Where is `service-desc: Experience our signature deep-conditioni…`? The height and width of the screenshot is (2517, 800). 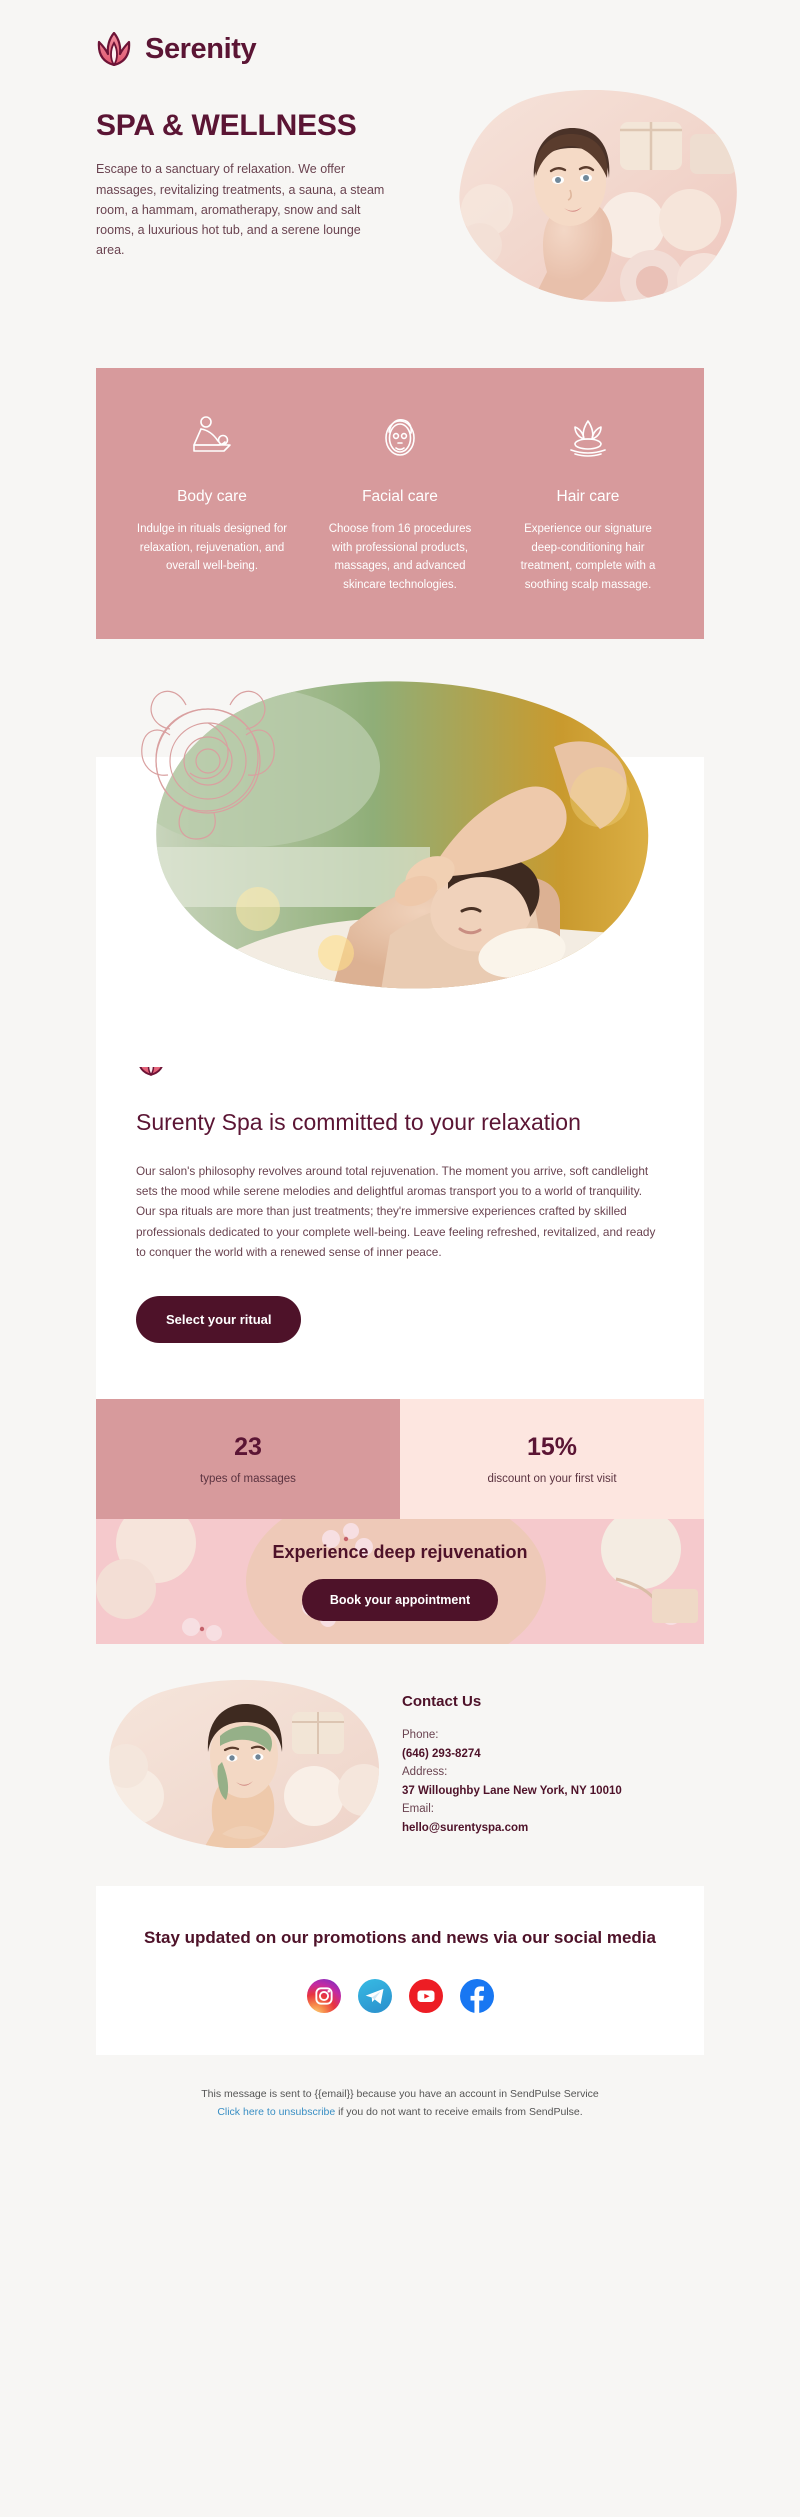 service-desc: Experience our signature deep-conditioni… is located at coordinates (588, 557).